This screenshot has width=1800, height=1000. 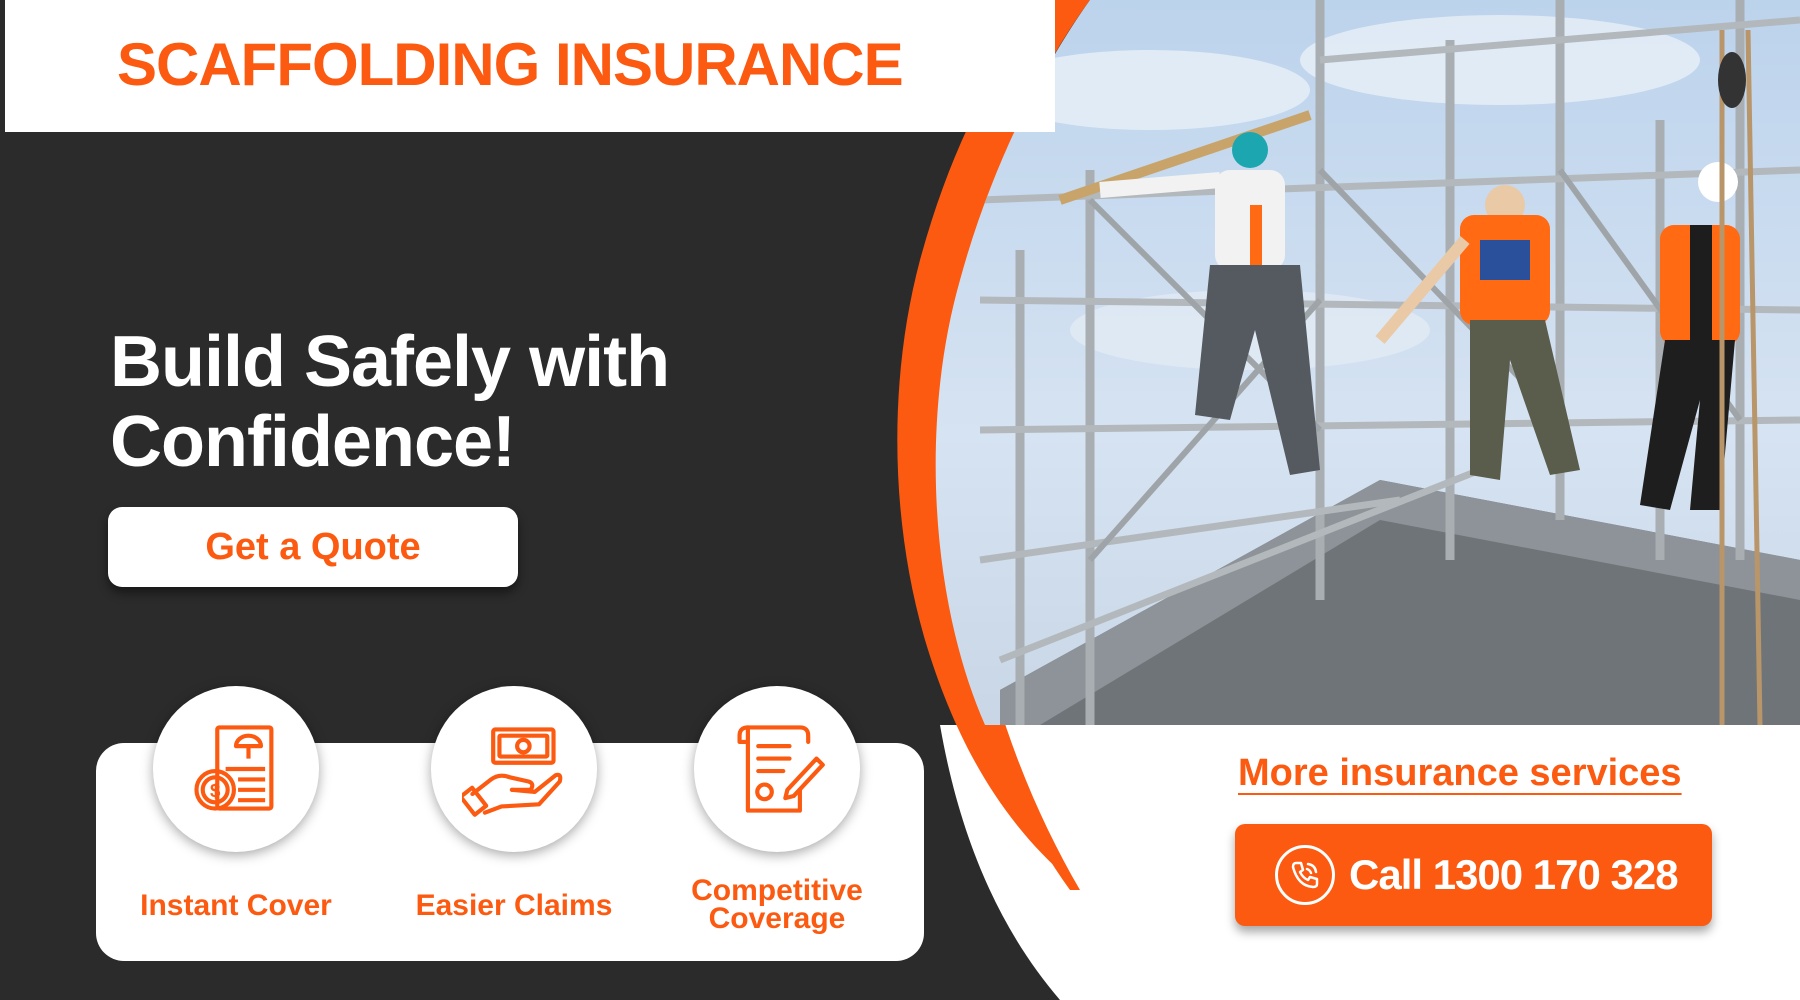 I want to click on phone-glyph, so click(x=1305, y=875).